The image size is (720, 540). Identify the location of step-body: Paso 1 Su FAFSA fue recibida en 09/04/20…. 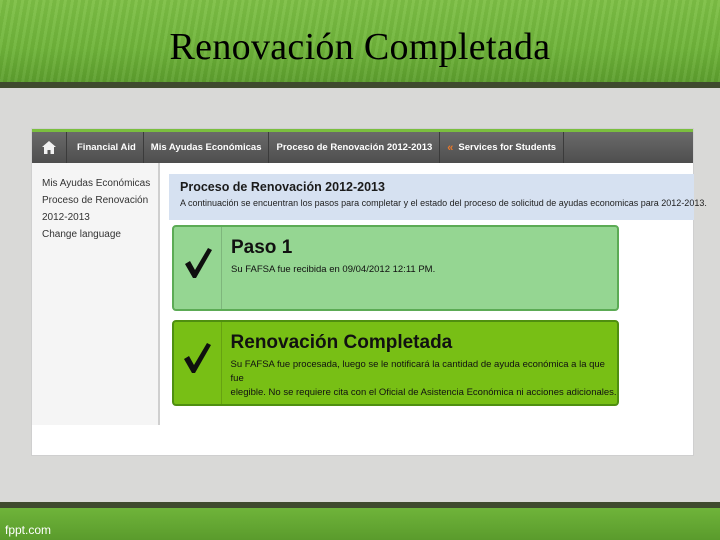
(328, 268).